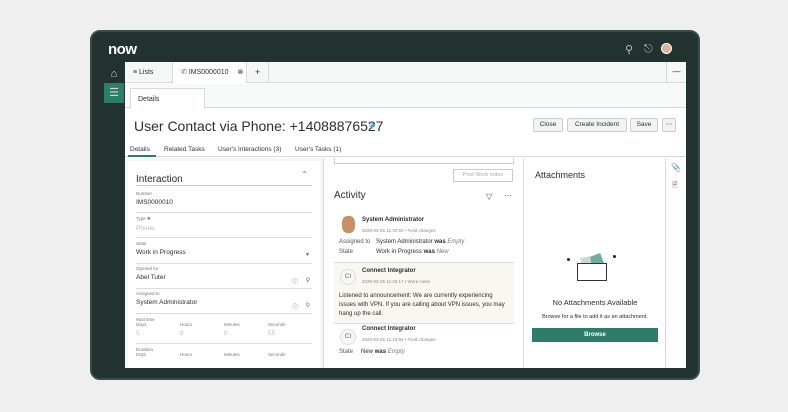 This screenshot has width=788, height=412. What do you see at coordinates (224, 227) in the screenshot?
I see `type-field: Type ✱ Phone` at bounding box center [224, 227].